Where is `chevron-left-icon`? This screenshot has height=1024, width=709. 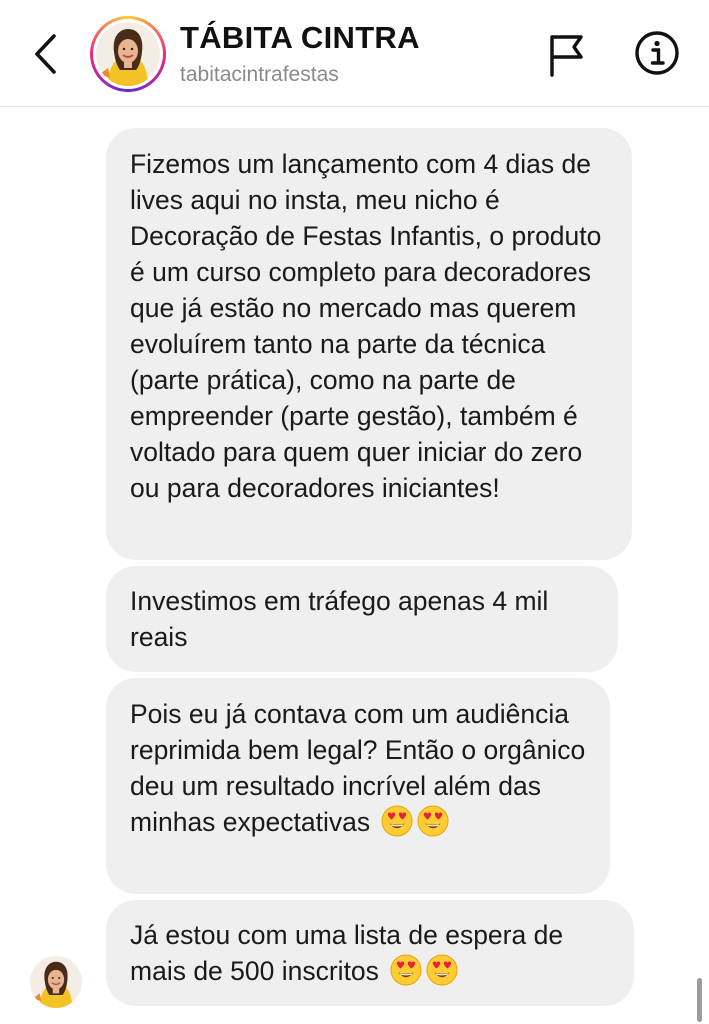 chevron-left-icon is located at coordinates (45, 54).